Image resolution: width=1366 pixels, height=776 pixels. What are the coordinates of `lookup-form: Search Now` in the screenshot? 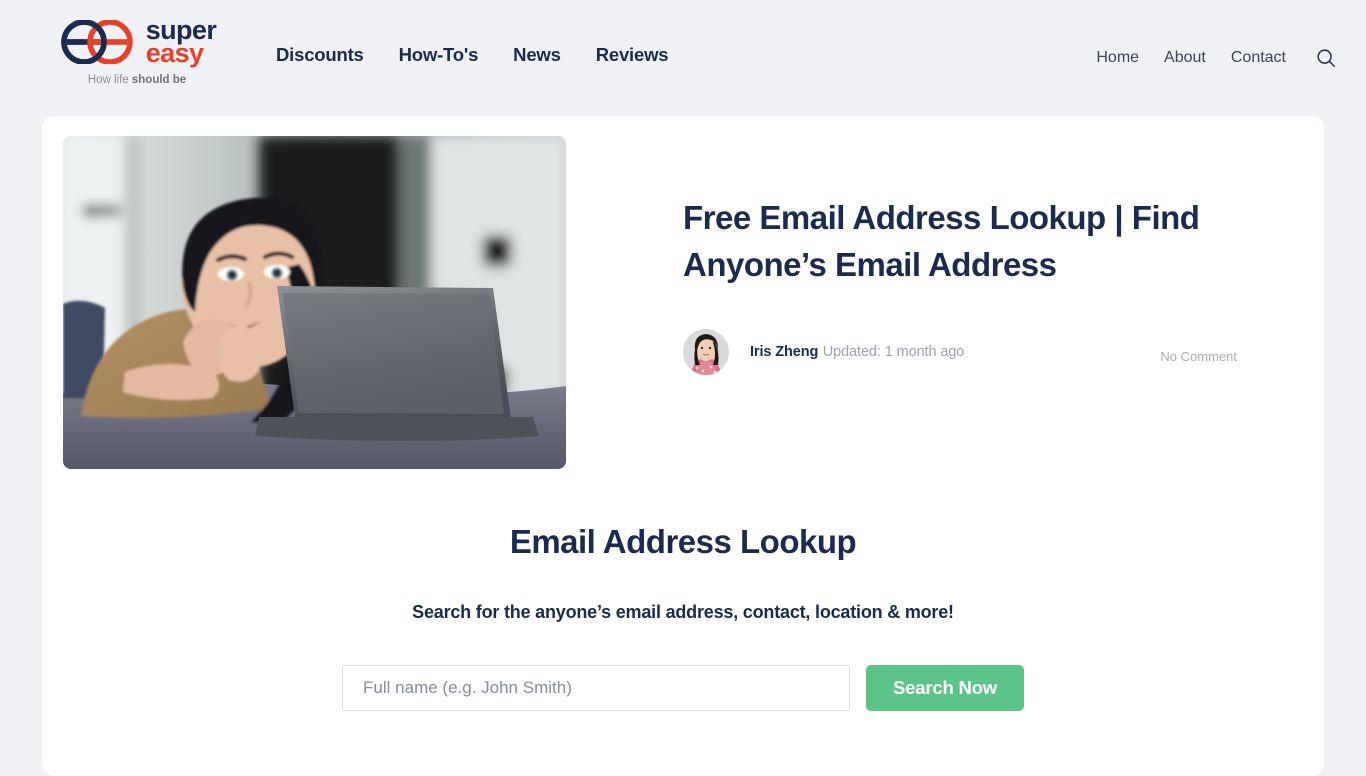 It's located at (683, 688).